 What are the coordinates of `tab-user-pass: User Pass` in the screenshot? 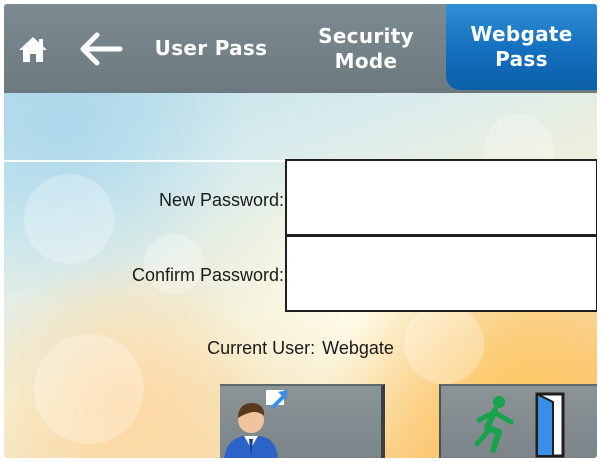 It's located at (211, 48).